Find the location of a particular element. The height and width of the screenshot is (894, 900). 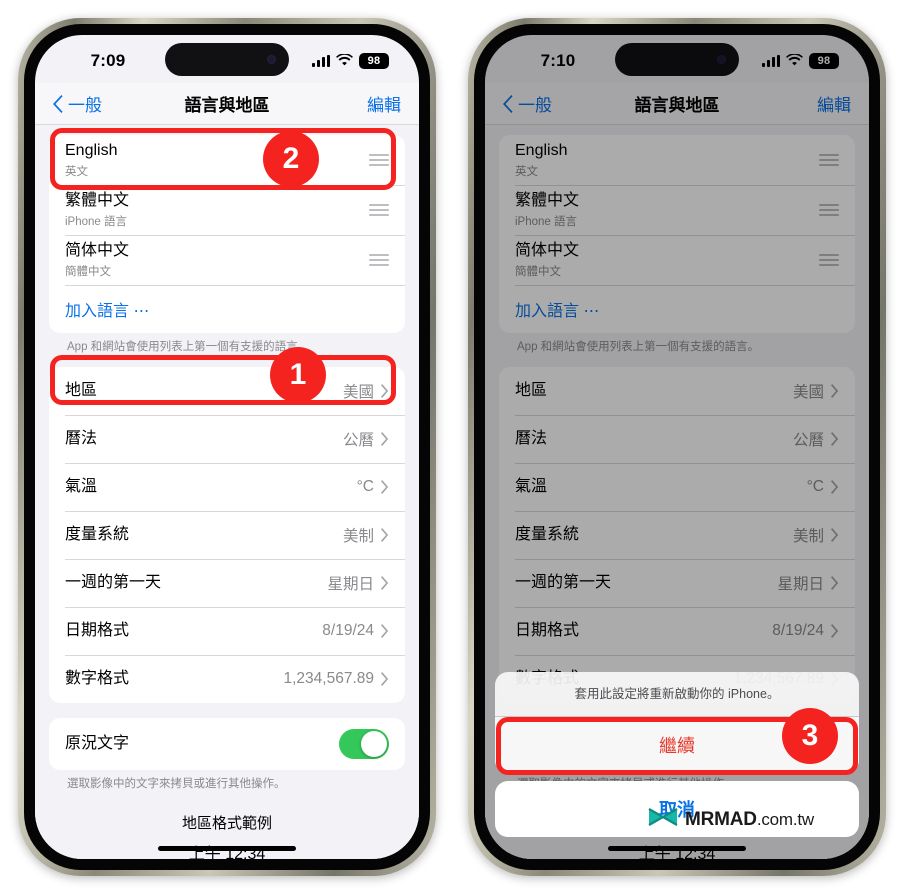

mrmad-logo-icon is located at coordinates (663, 819).